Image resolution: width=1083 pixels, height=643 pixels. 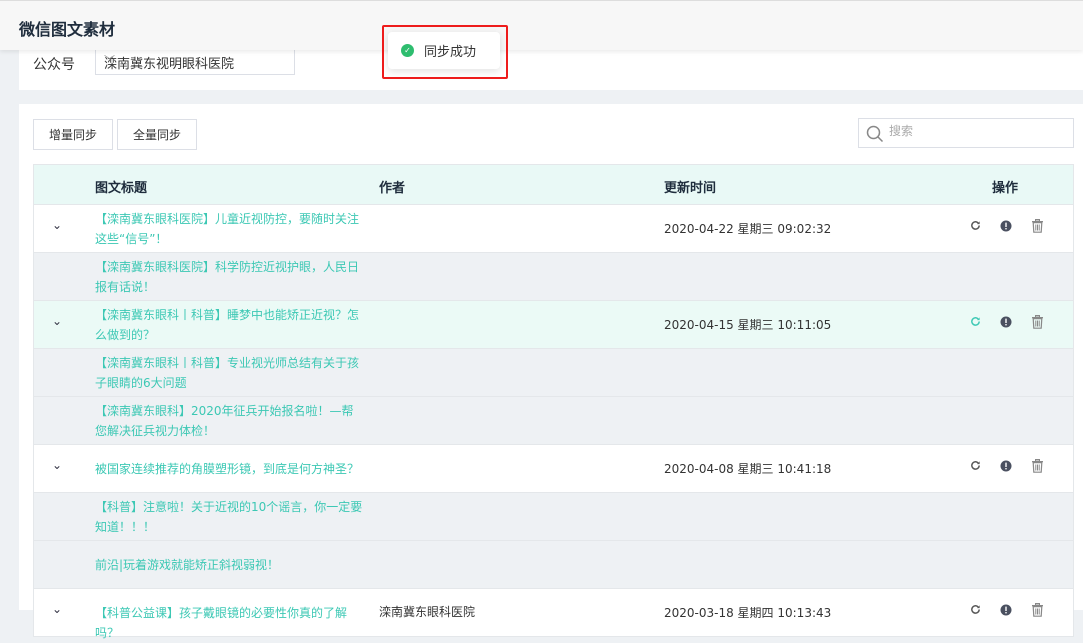 What do you see at coordinates (553, 421) in the screenshot?
I see `table-child-row: 【滦南冀东眼科】2020年征兵开始报名啦！—帮您解决征兵视力体检！` at bounding box center [553, 421].